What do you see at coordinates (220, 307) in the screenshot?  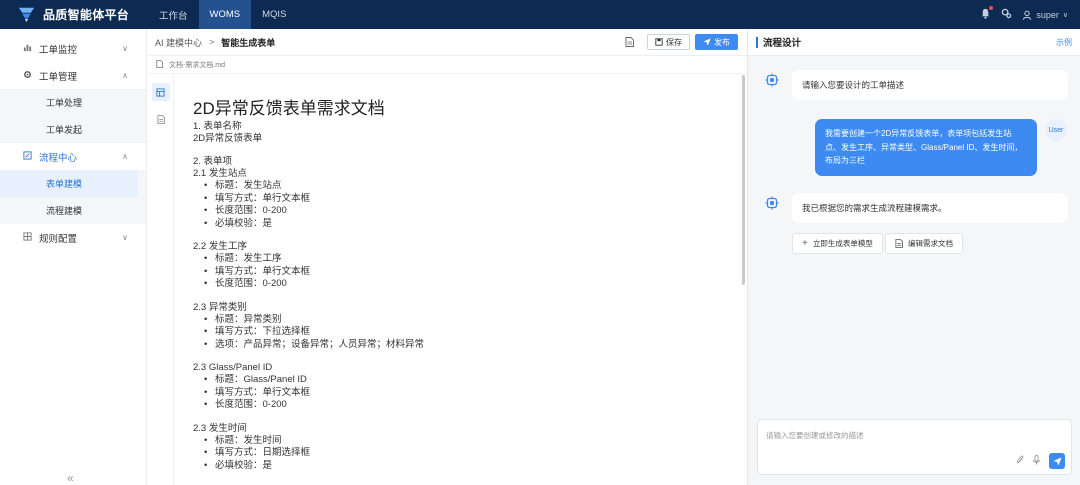 I see `subsection-heading: 2.3 异常类别` at bounding box center [220, 307].